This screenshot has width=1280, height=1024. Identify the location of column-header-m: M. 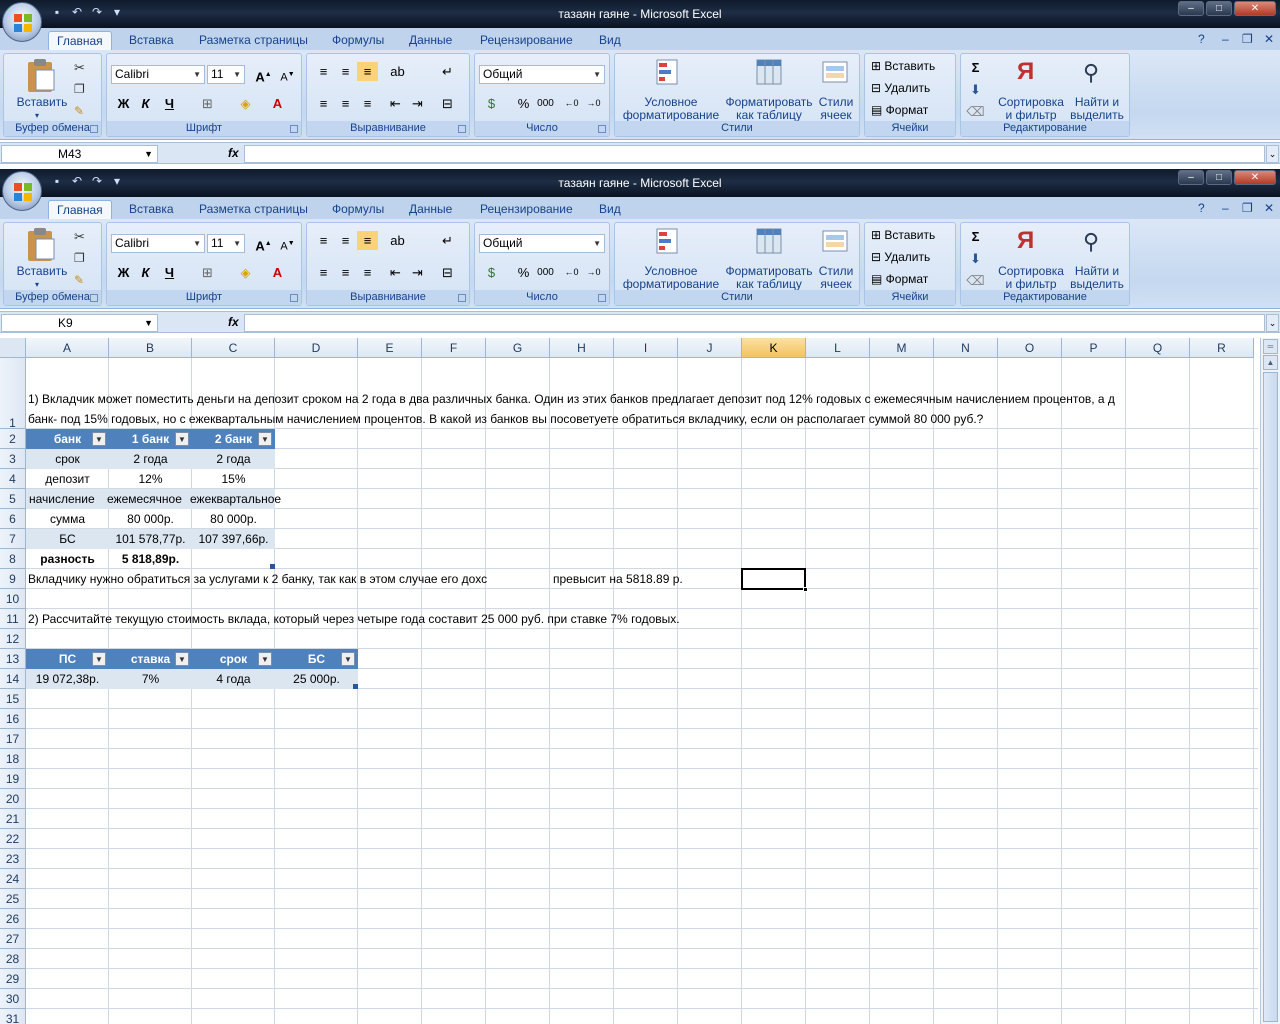
(902, 348).